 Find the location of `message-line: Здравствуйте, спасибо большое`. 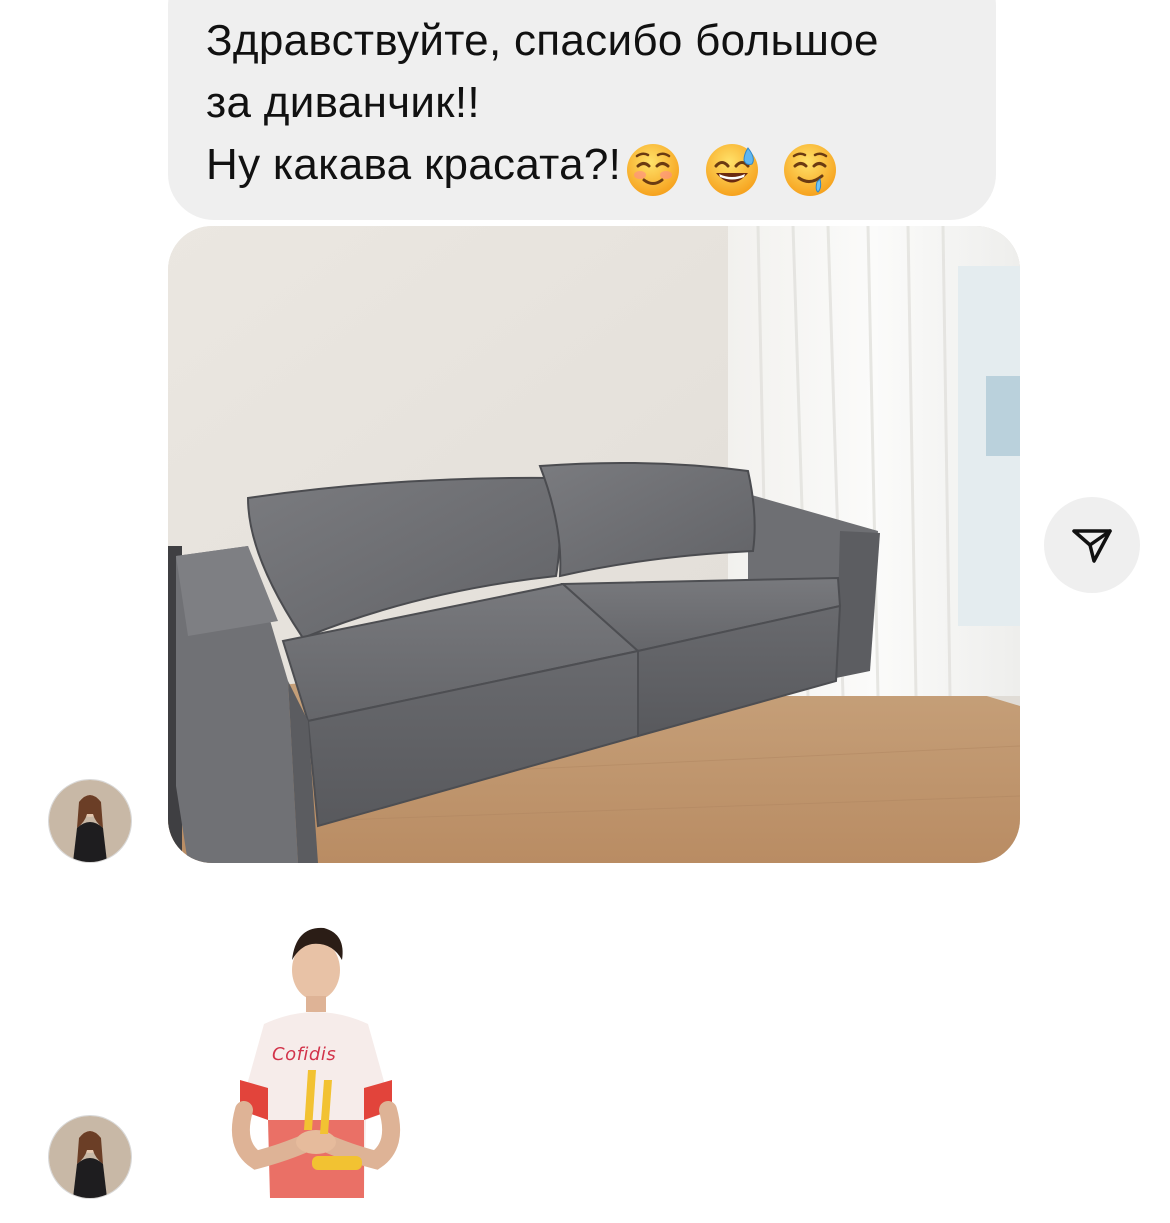

message-line: Здравствуйте, спасибо большое is located at coordinates (542, 40).